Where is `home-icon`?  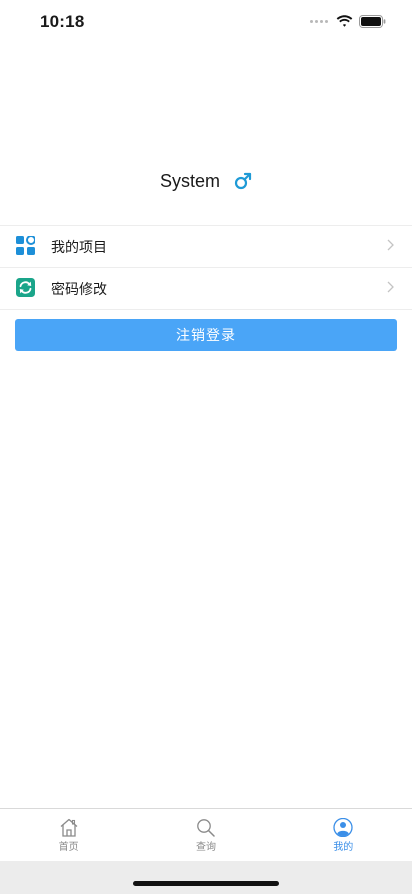 home-icon is located at coordinates (69, 827).